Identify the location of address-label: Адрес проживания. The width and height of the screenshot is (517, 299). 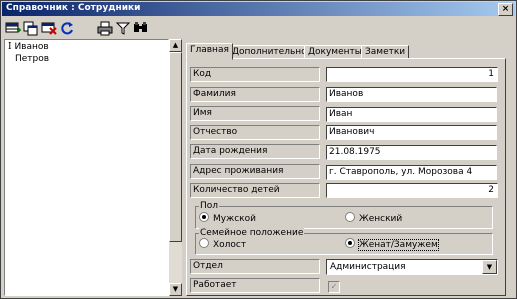
(255, 171).